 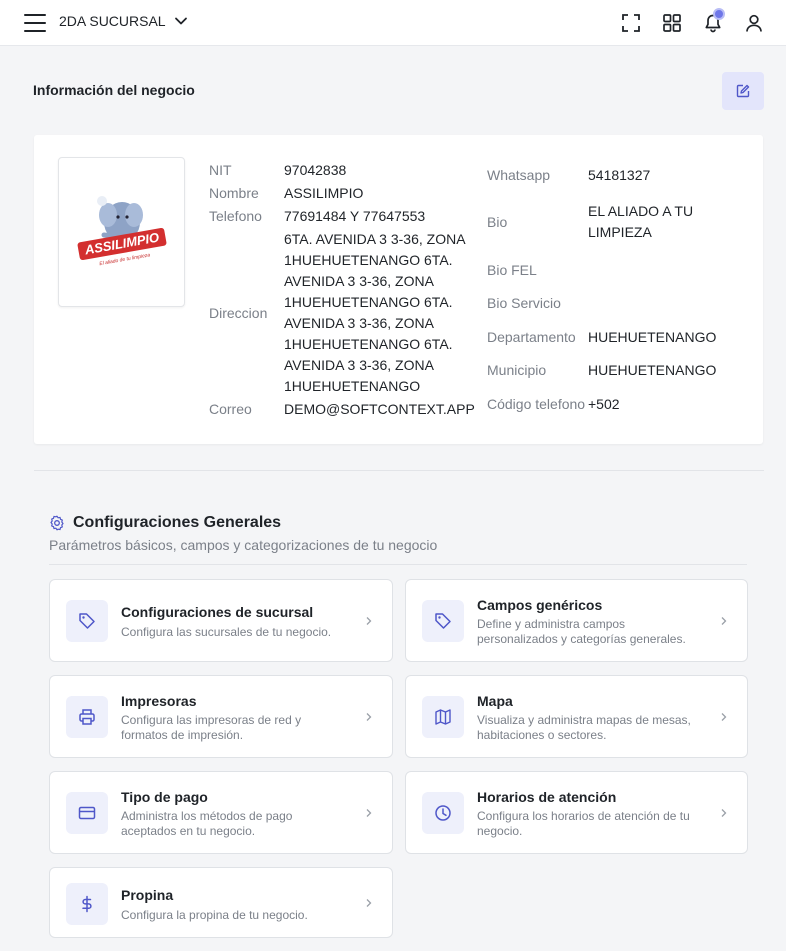 What do you see at coordinates (147, 895) in the screenshot?
I see `tile-title: Propina` at bounding box center [147, 895].